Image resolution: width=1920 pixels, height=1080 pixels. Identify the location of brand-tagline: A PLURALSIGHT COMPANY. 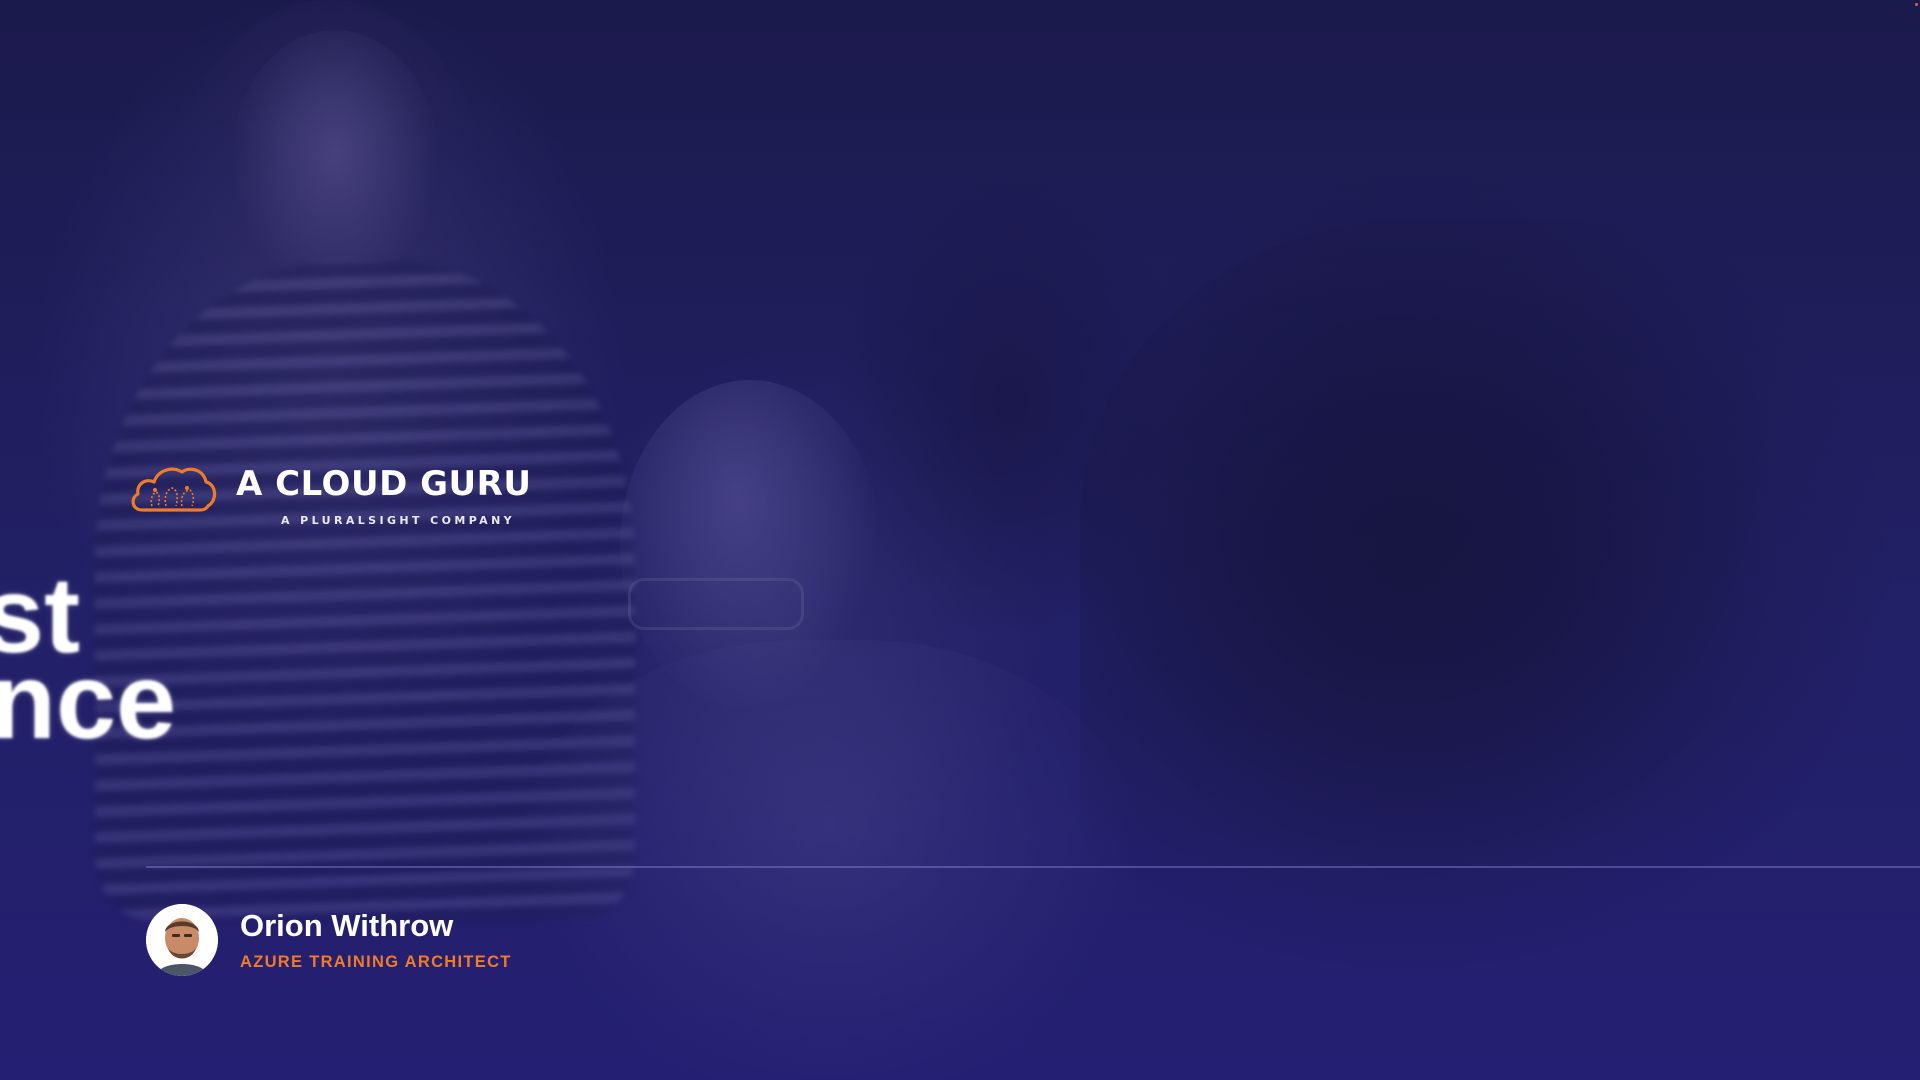
(398, 520).